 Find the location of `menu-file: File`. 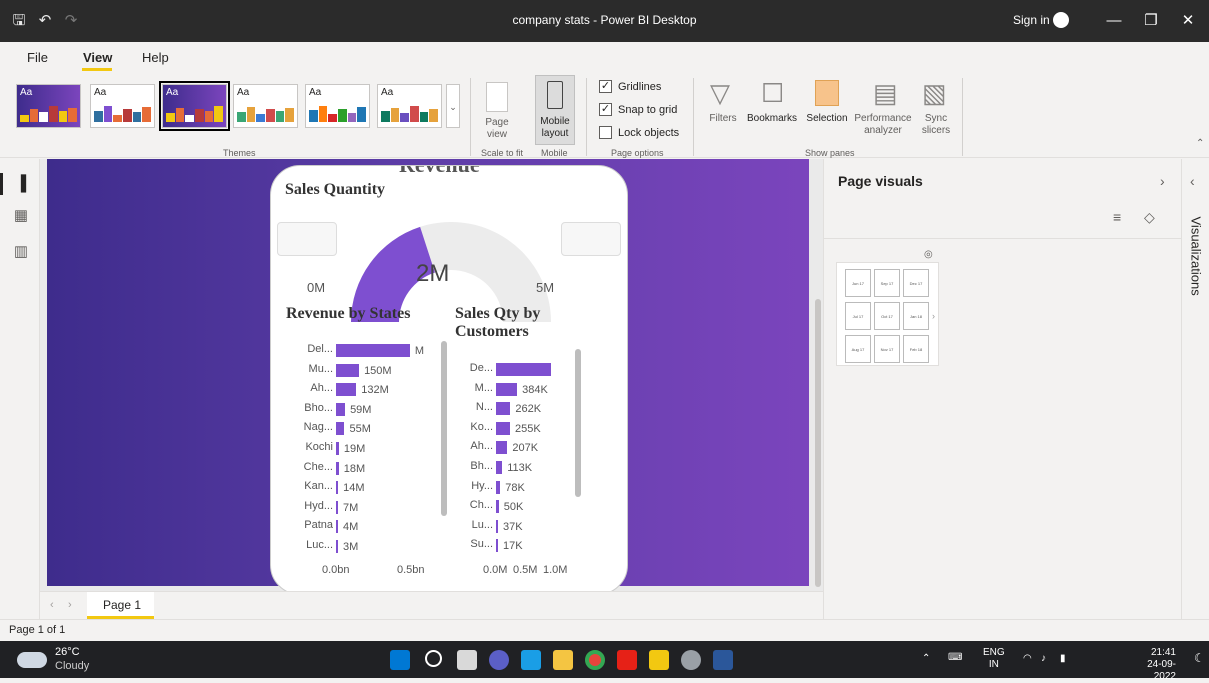

menu-file: File is located at coordinates (37, 57).